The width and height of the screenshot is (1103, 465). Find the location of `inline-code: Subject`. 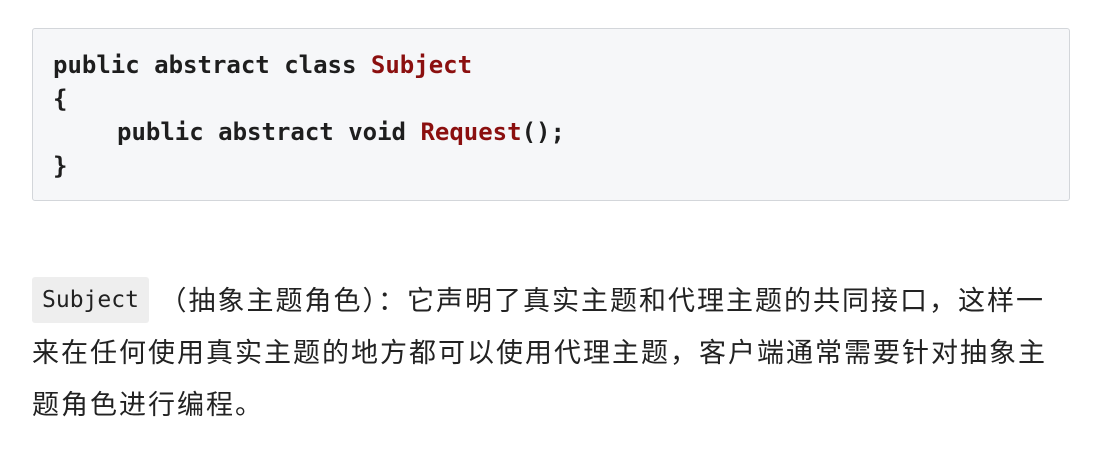

inline-code: Subject is located at coordinates (90, 300).